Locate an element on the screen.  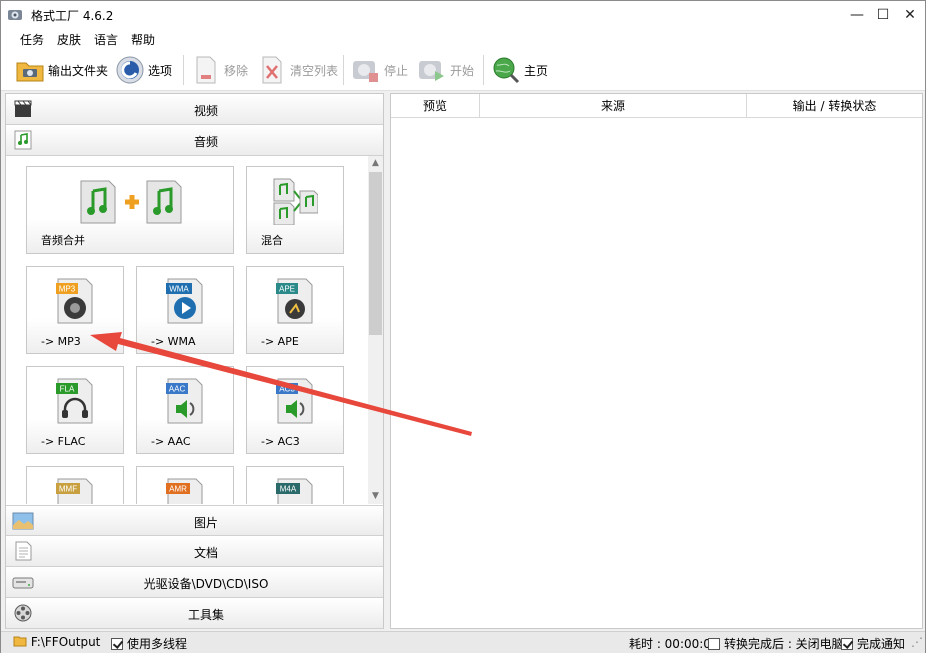
category-image: 图片 is located at coordinates (194, 520).